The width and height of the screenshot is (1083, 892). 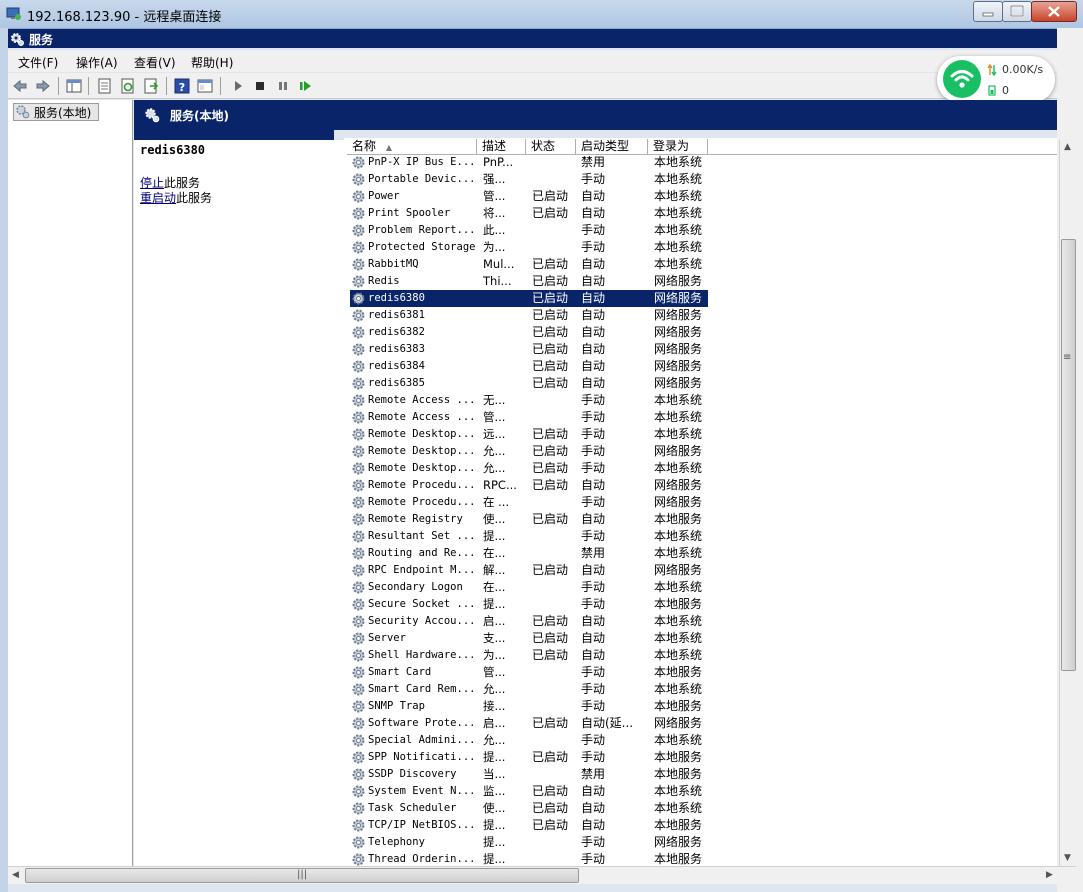 What do you see at coordinates (529, 825) in the screenshot?
I see `service-row: TCP/IP NetBIOS... 提... 已启动 自动 本地服务` at bounding box center [529, 825].